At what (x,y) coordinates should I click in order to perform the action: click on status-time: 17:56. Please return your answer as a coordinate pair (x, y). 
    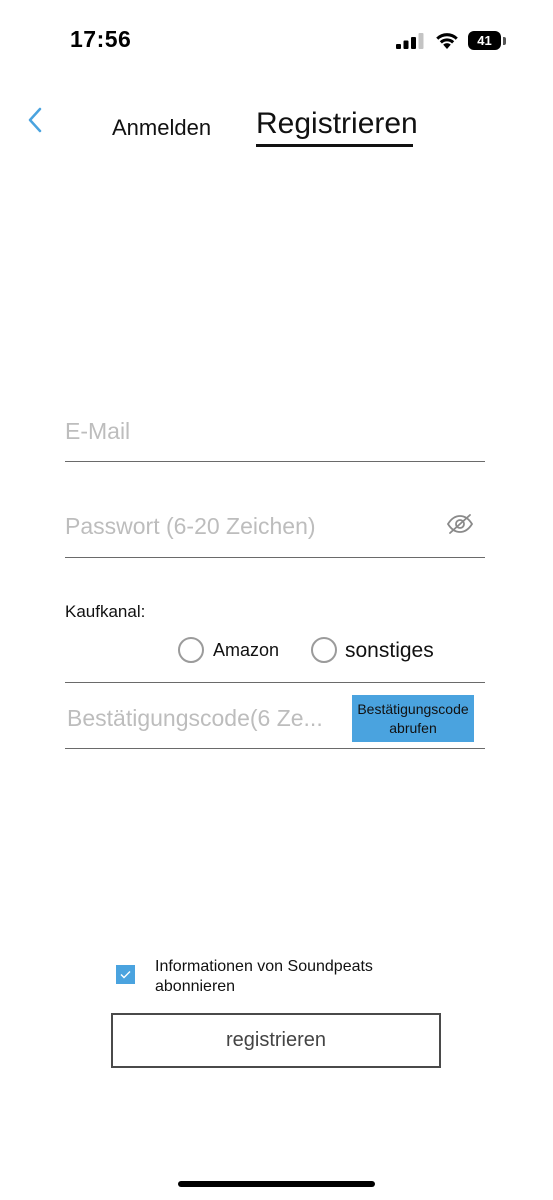
    Looking at the image, I should click on (101, 39).